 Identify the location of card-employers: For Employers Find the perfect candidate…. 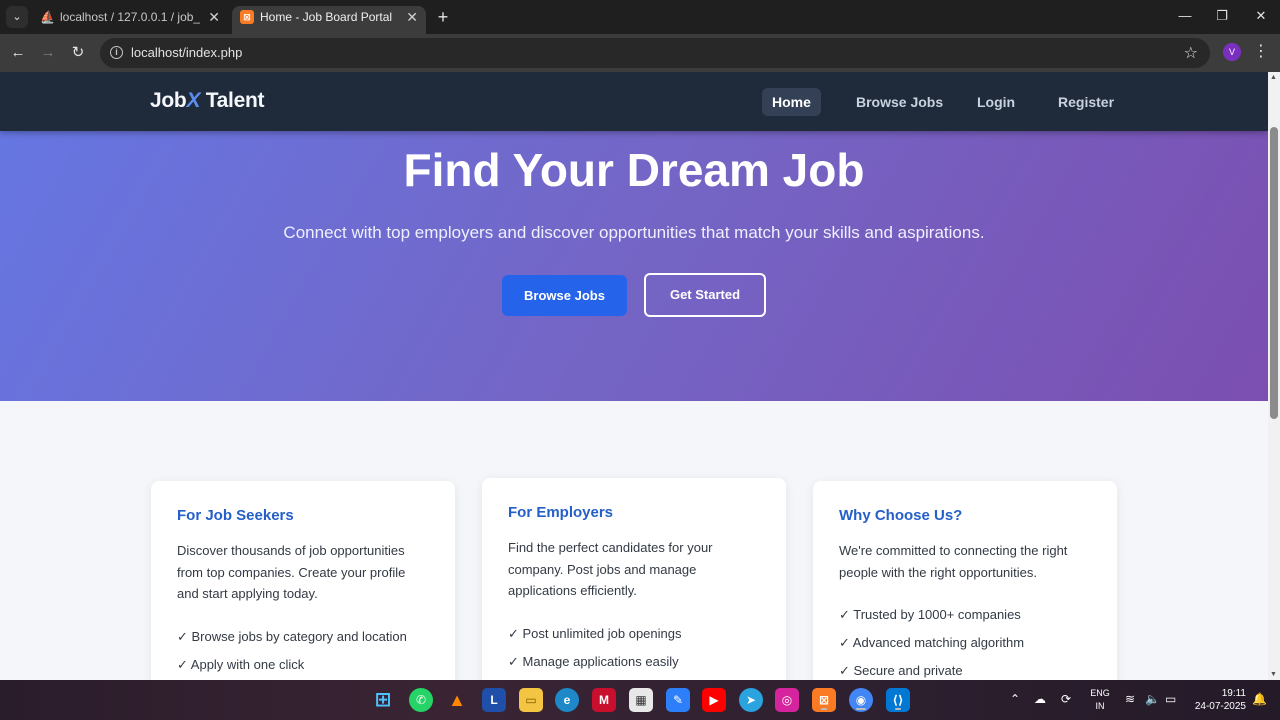
(634, 579).